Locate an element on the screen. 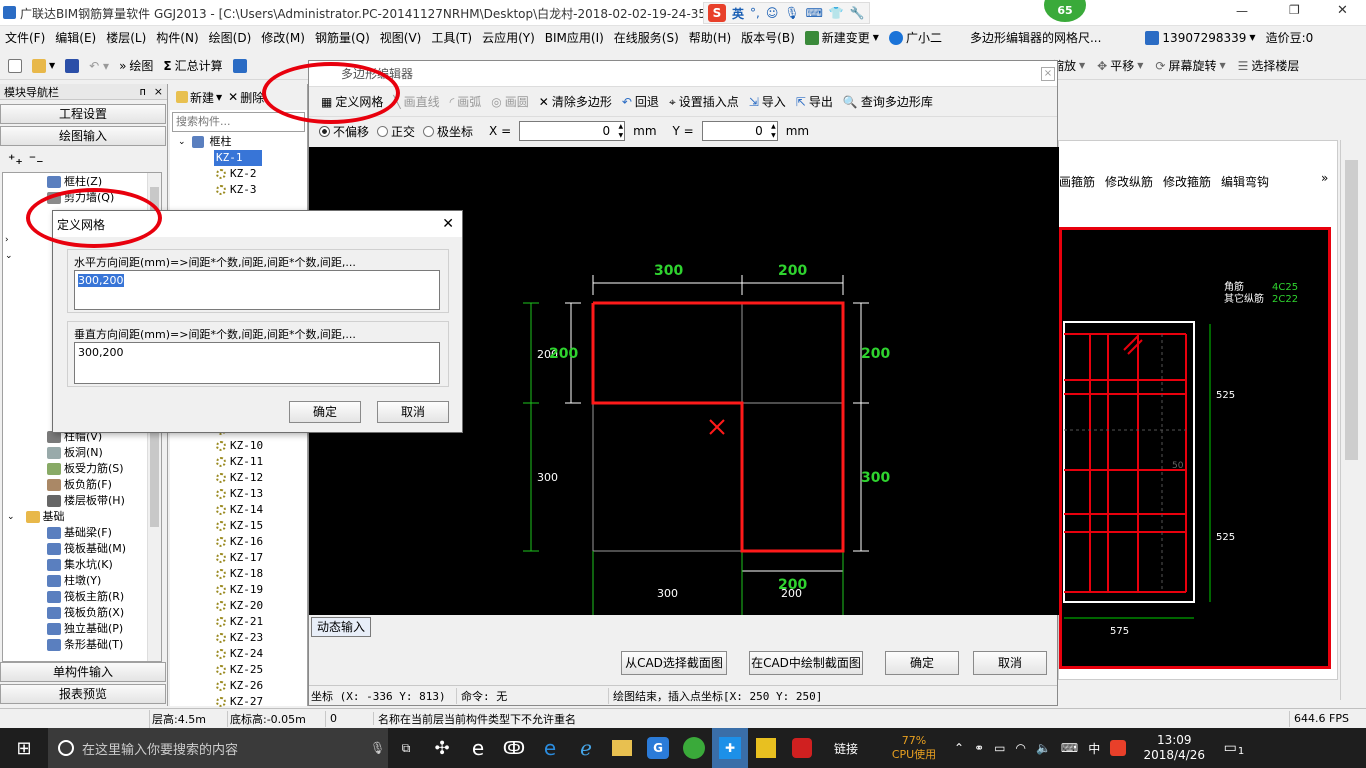  tree-item: 筏板负筋(X) is located at coordinates (82, 613).